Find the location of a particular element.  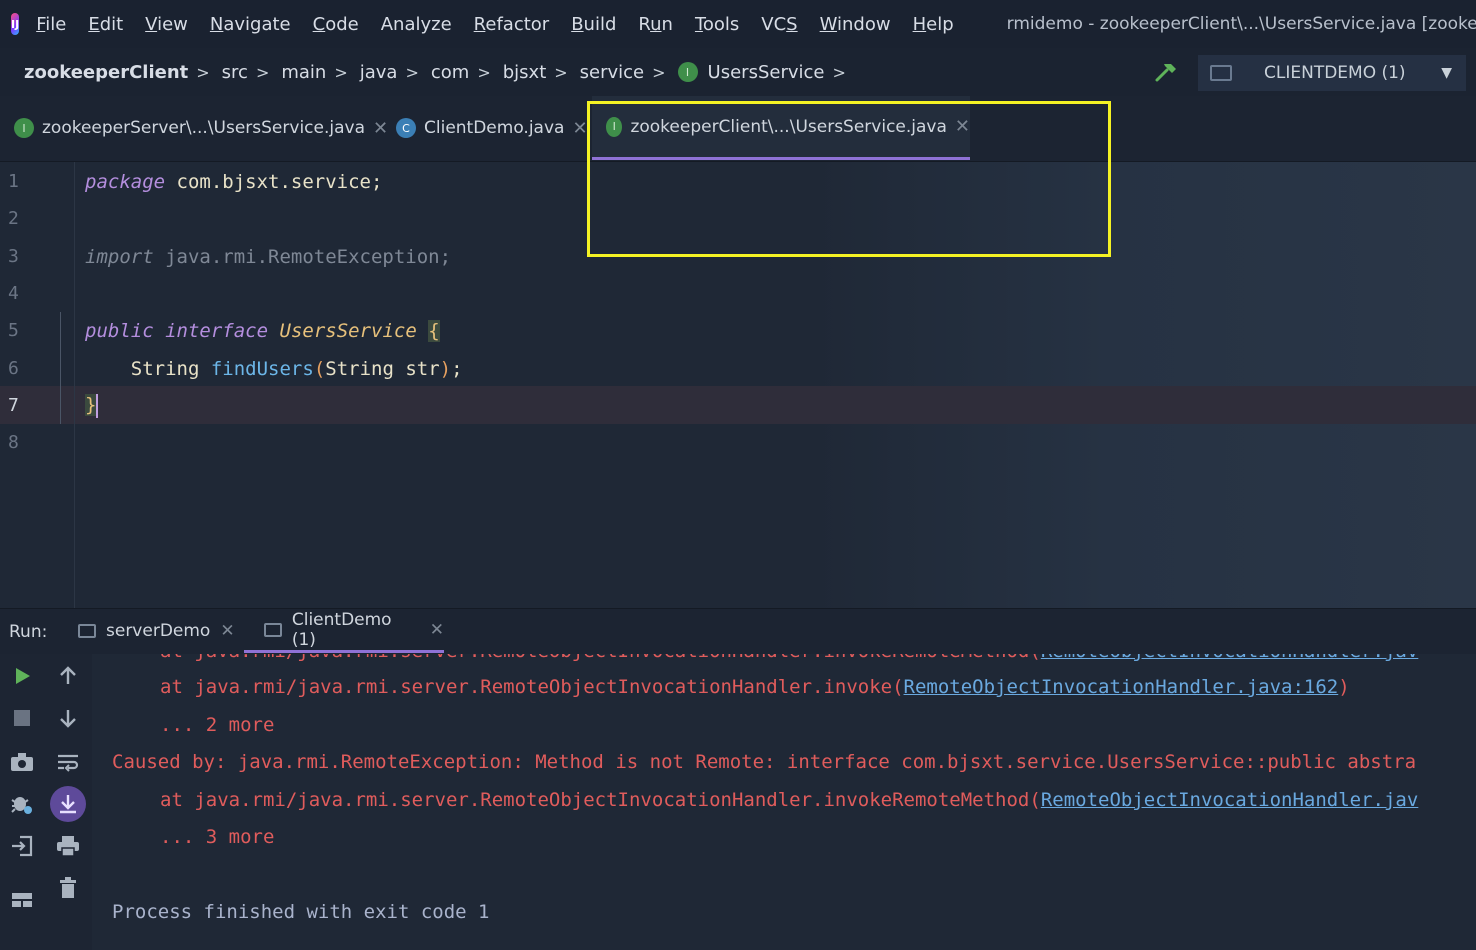

run-tab-serverdemo: serverDemo ✕ is located at coordinates (156, 631).